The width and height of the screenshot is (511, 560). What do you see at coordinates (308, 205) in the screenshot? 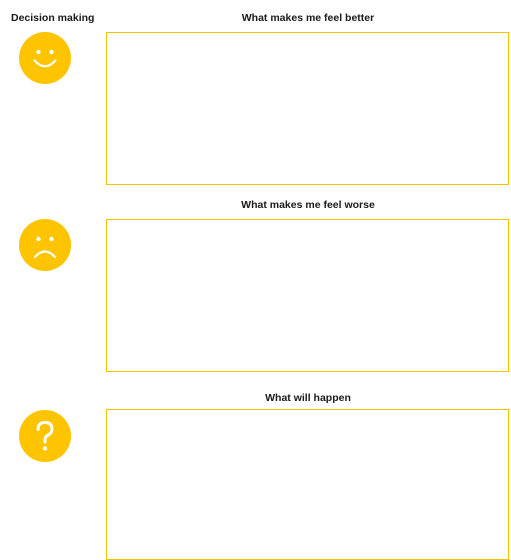
I see `section-heading-feel-worse: What makes me feel worse` at bounding box center [308, 205].